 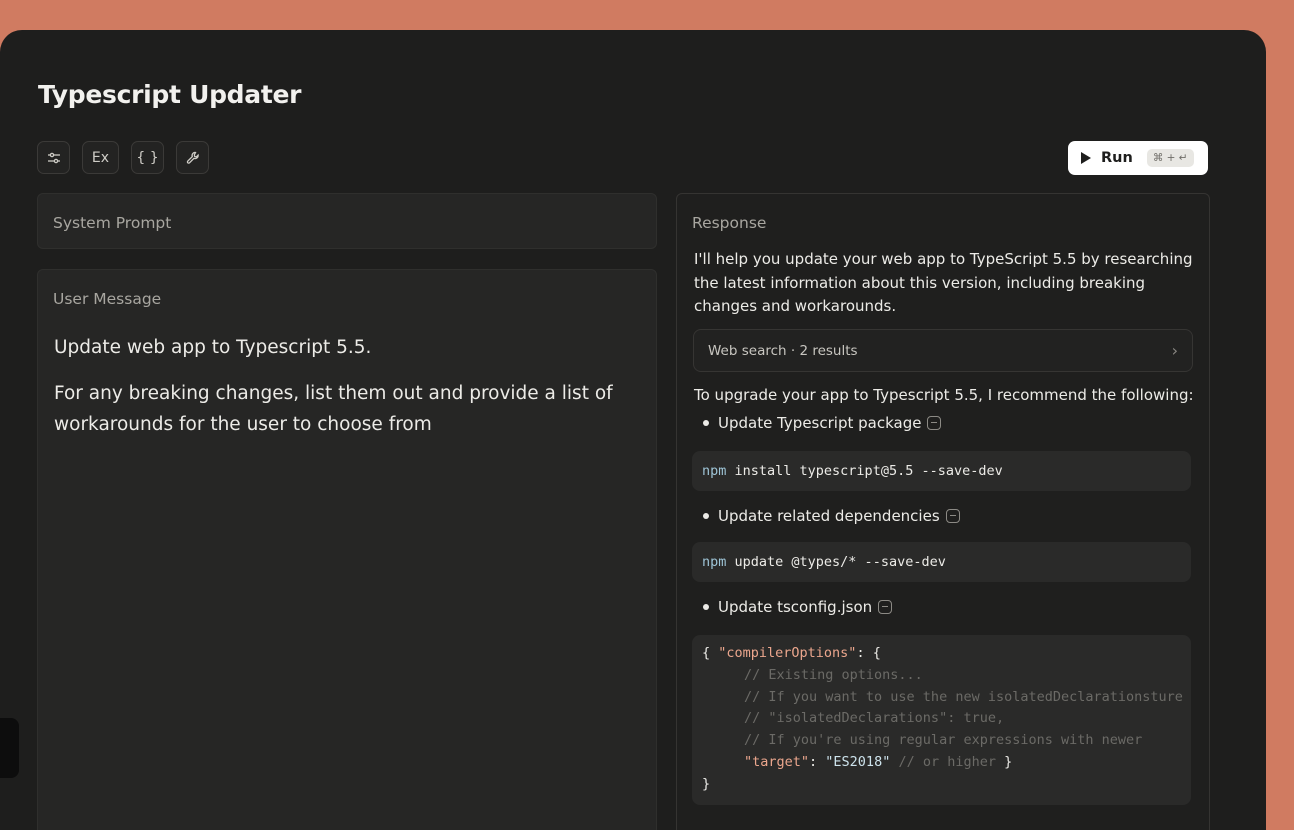 What do you see at coordinates (941, 785) in the screenshot?
I see `code-line: }` at bounding box center [941, 785].